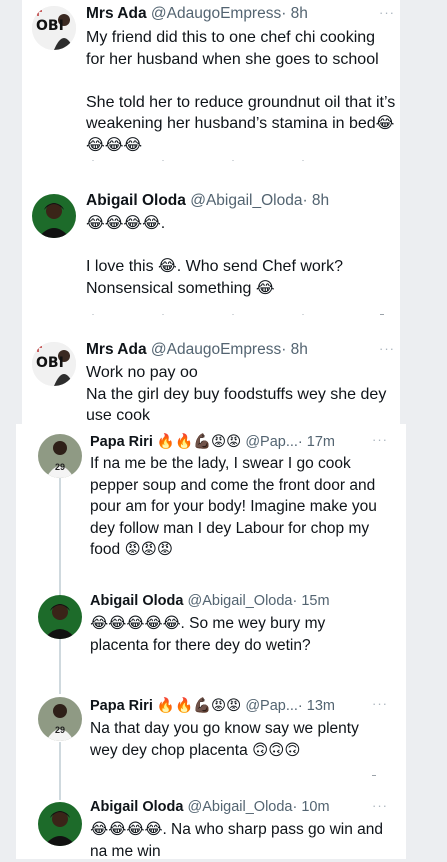 This screenshot has height=862, width=447. I want to click on tweet-header: Abigail Oloda @Abigail_Oloda· 10m, so click(210, 807).